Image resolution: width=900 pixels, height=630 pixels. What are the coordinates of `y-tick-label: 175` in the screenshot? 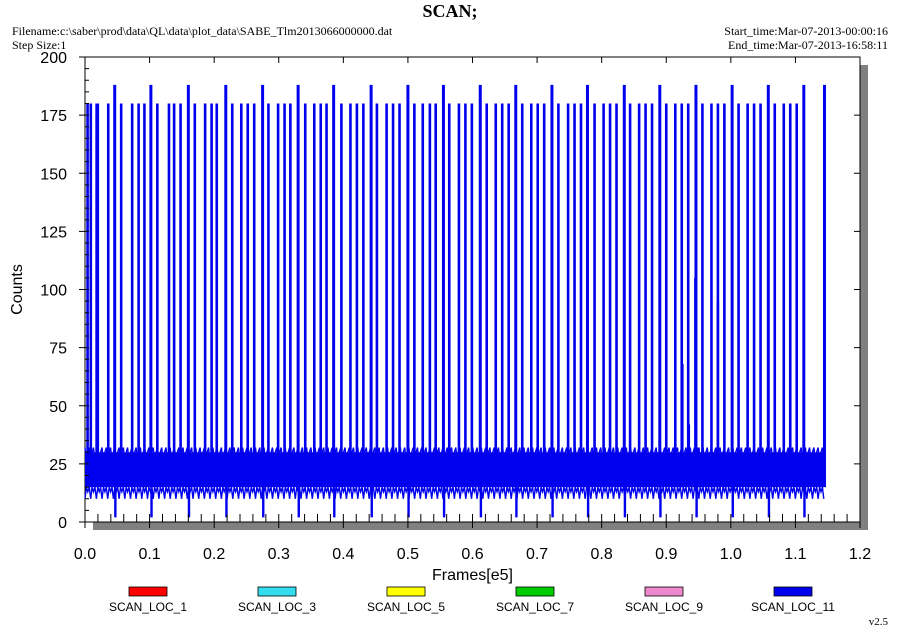 It's located at (53, 116).